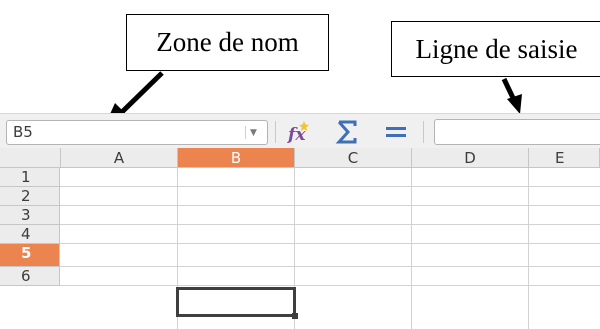  What do you see at coordinates (30, 276) in the screenshot?
I see `row-header-6: 6` at bounding box center [30, 276].